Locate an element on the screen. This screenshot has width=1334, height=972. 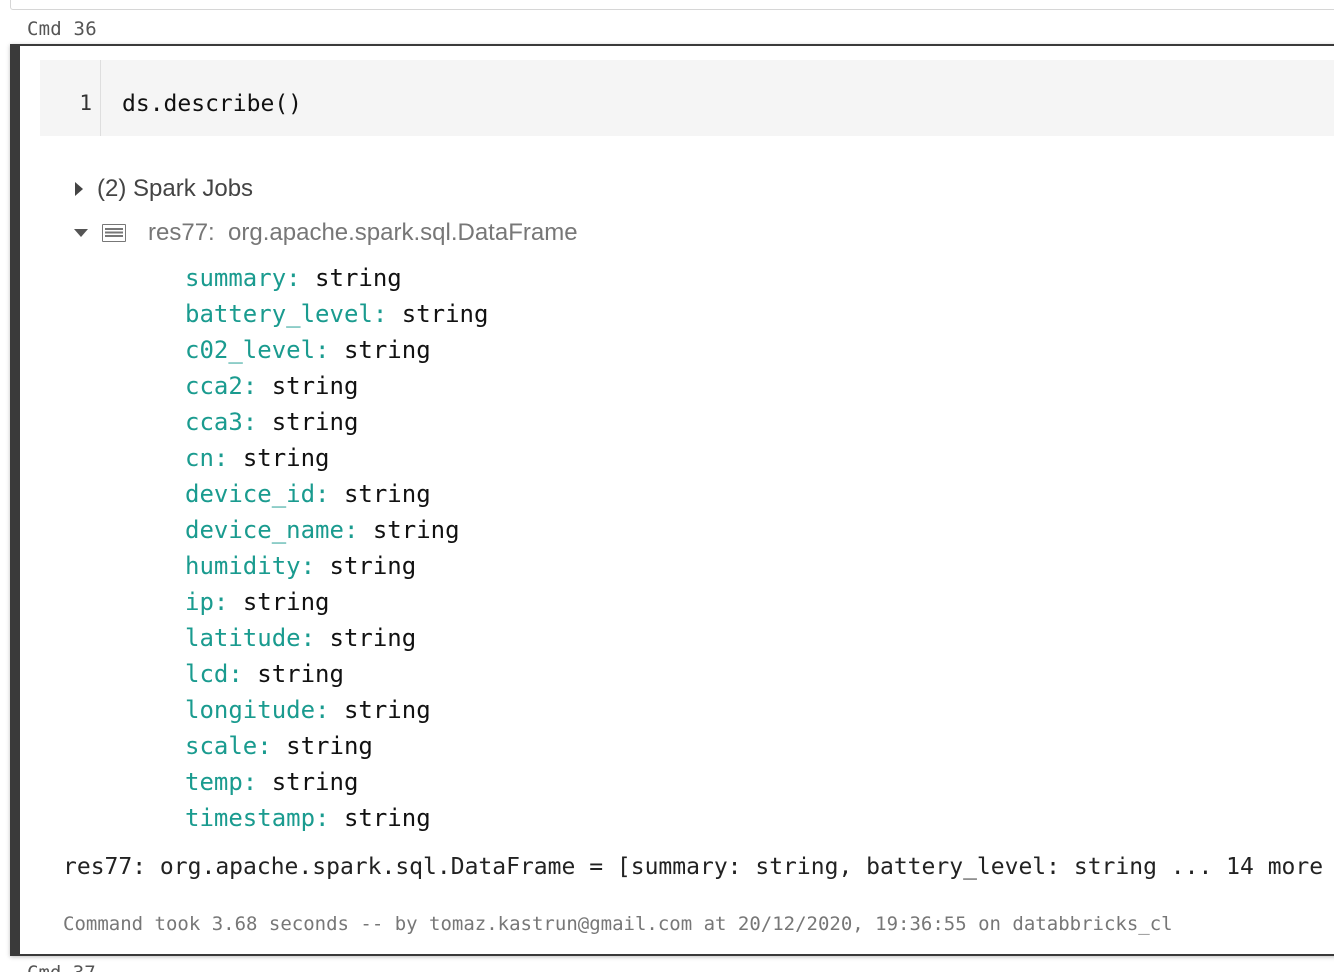
schema-field: ip: string is located at coordinates (257, 602).